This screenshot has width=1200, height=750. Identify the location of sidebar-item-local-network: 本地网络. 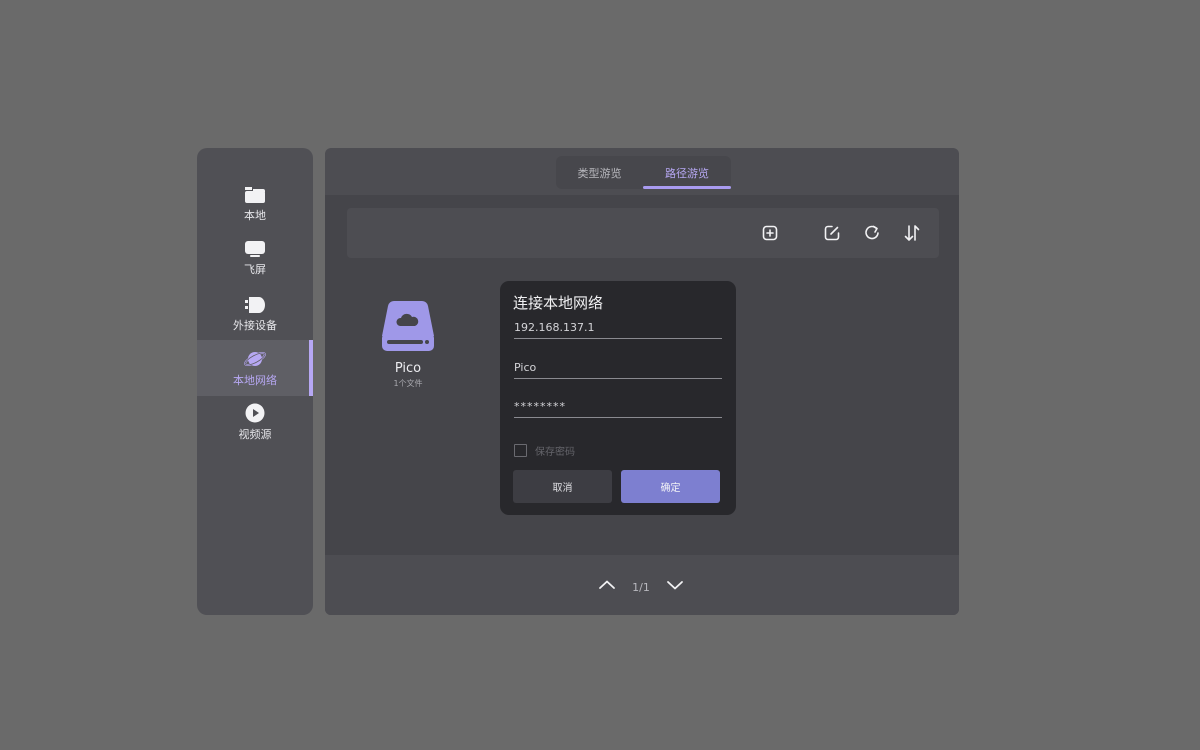
(255, 368).